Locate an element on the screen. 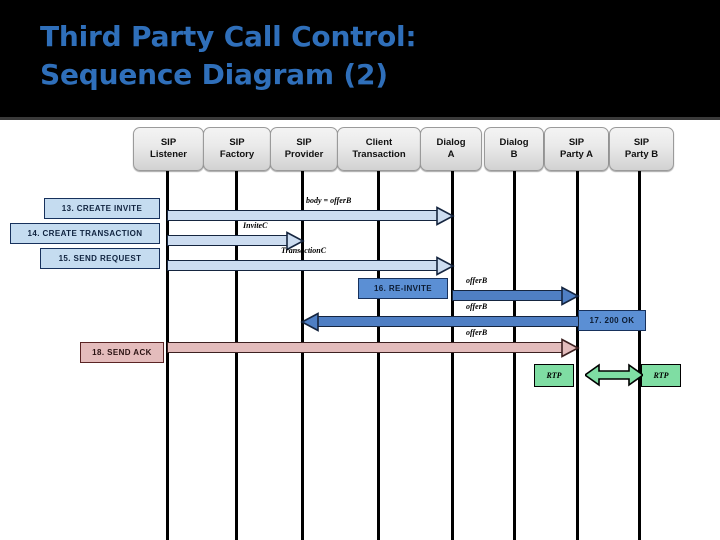 The image size is (720, 540). rtp-box-right: RTP is located at coordinates (661, 375).